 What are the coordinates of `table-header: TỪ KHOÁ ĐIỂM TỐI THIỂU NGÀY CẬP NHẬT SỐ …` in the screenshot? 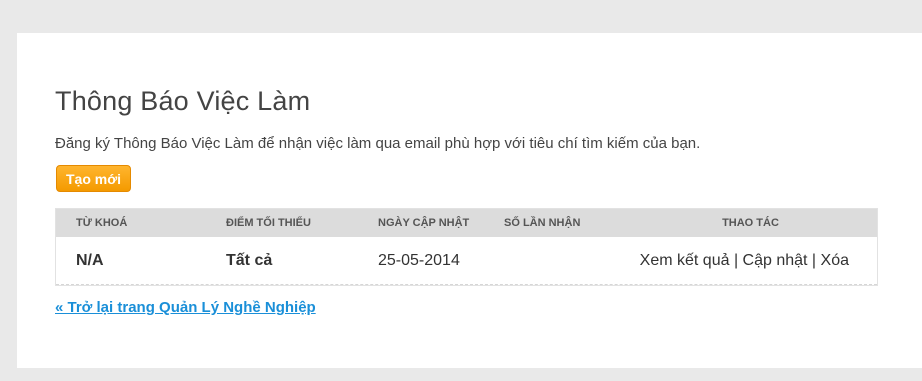 It's located at (466, 223).